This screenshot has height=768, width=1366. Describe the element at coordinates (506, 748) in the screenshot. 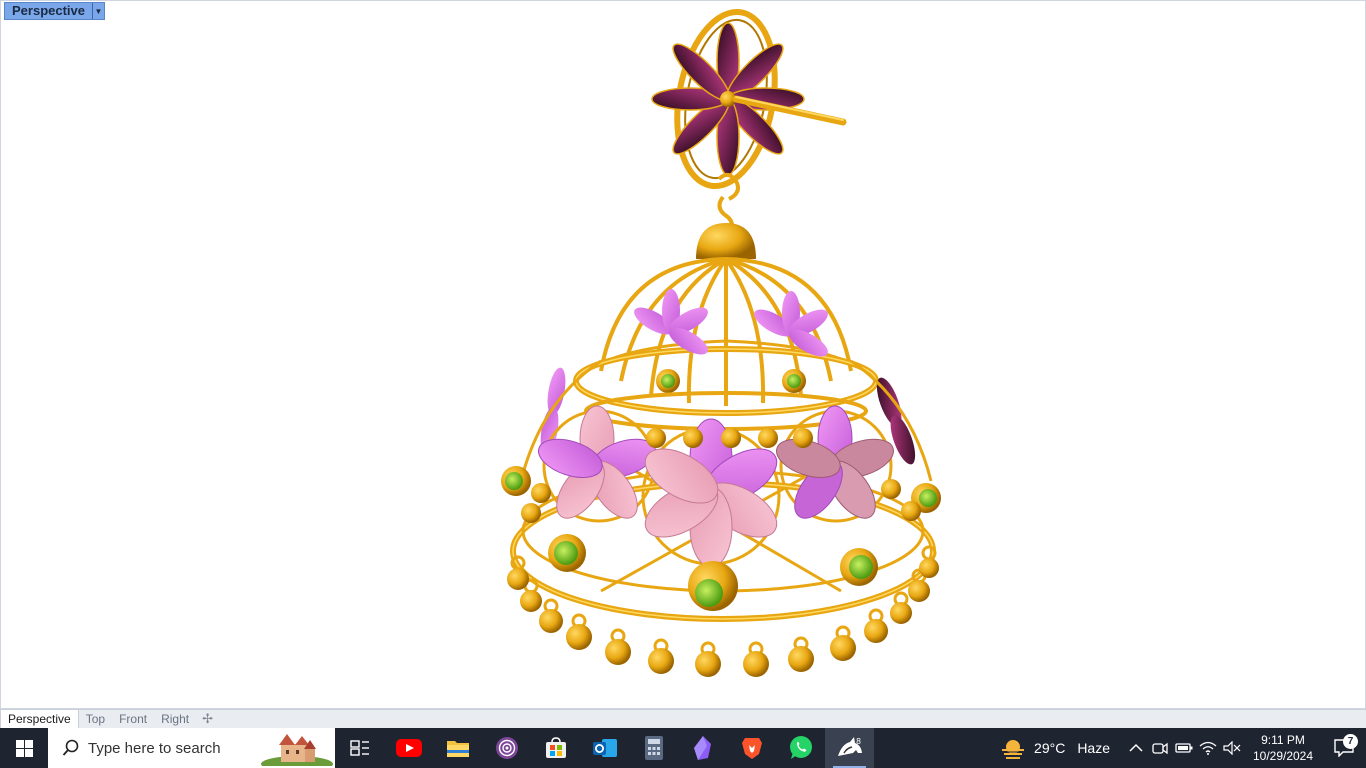

I see `tor-browser-icon` at that location.